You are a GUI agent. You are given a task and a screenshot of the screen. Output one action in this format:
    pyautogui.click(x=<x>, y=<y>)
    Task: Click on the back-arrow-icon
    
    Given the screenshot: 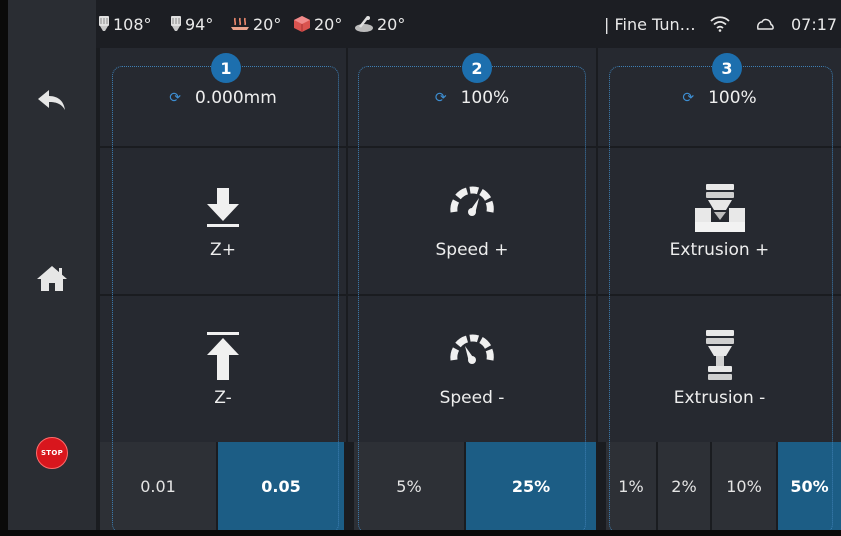 What is the action you would take?
    pyautogui.click(x=51, y=100)
    